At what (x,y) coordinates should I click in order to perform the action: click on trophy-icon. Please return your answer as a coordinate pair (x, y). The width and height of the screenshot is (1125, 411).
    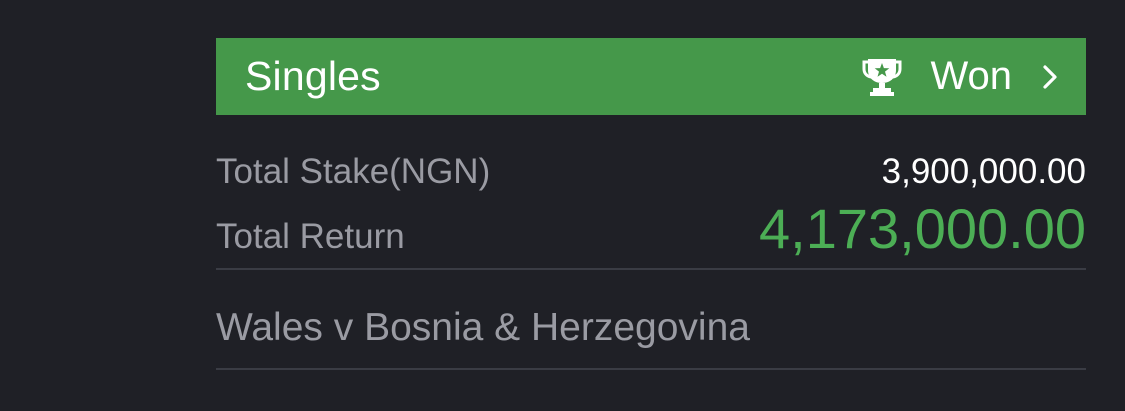
    Looking at the image, I should click on (882, 77).